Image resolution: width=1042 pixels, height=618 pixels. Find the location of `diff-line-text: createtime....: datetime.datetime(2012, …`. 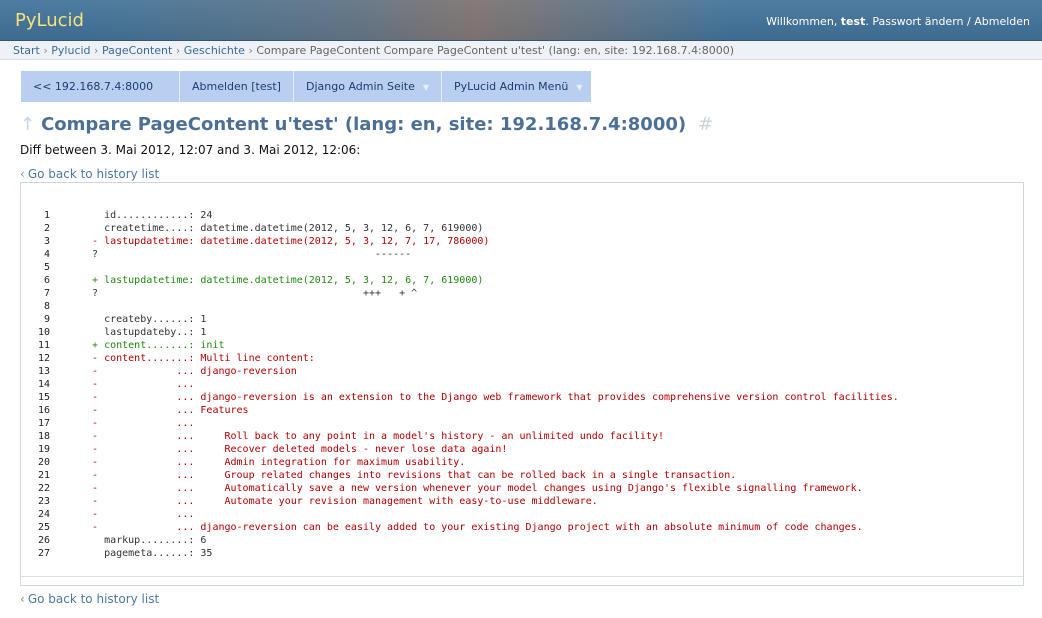

diff-line-text: createtime....: datetime.datetime(2012, … is located at coordinates (282, 228).